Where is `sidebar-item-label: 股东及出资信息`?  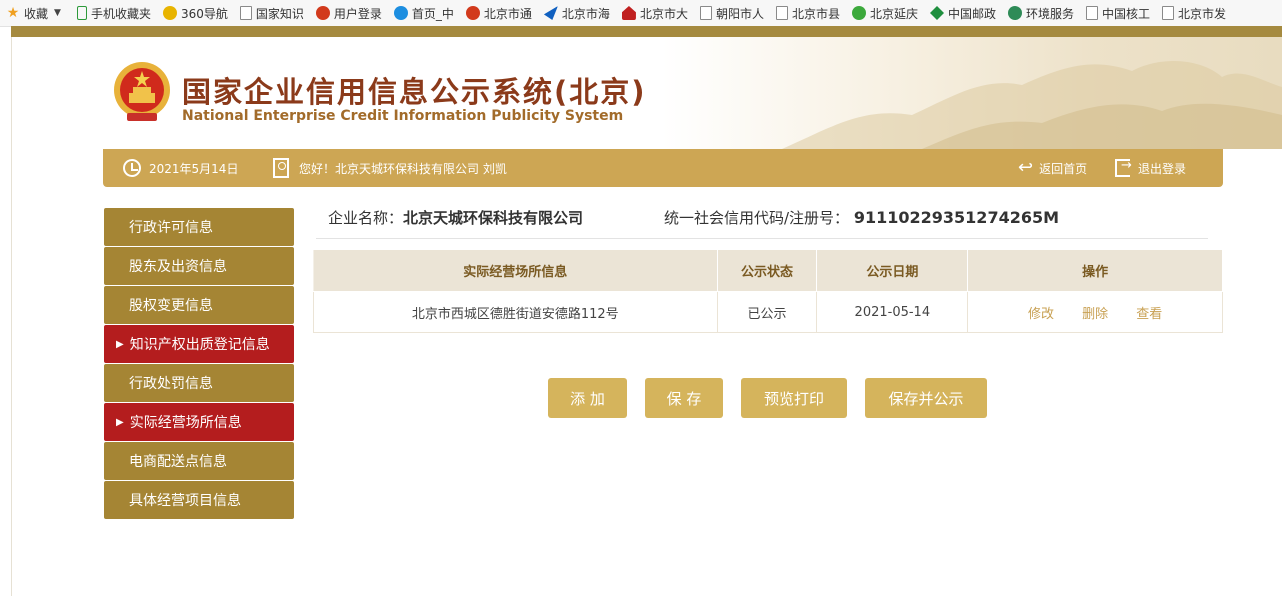 sidebar-item-label: 股东及出资信息 is located at coordinates (178, 267).